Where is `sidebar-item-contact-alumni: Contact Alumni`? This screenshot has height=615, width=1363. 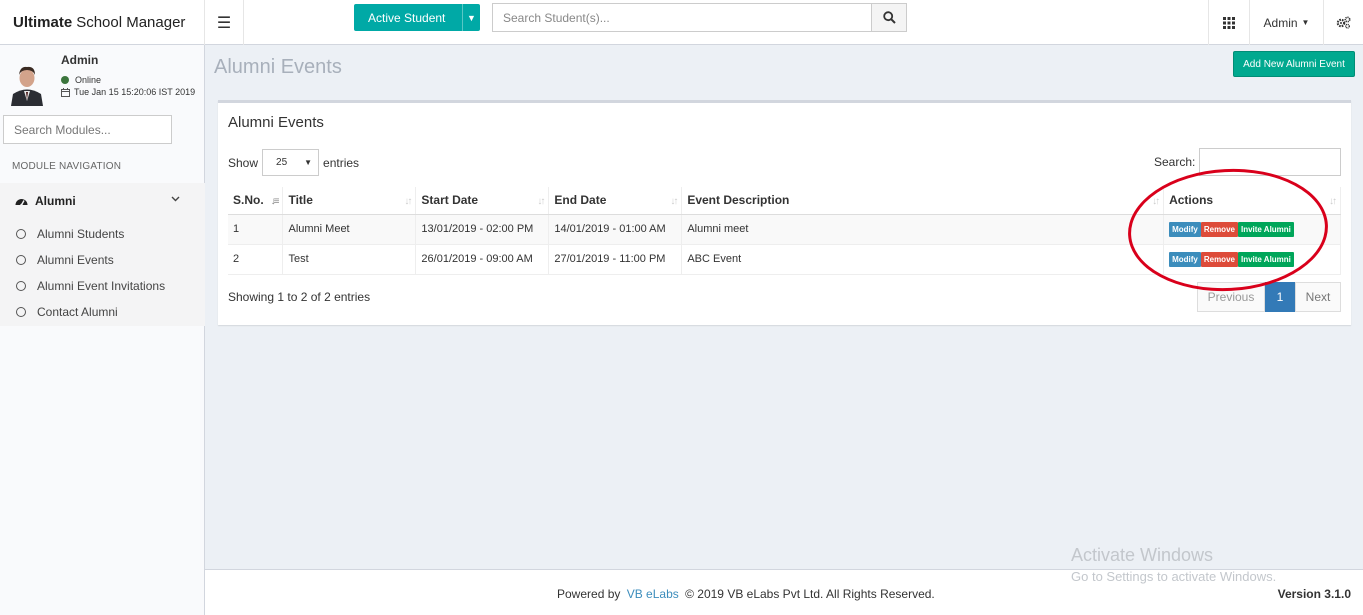 sidebar-item-contact-alumni: Contact Alumni is located at coordinates (102, 312).